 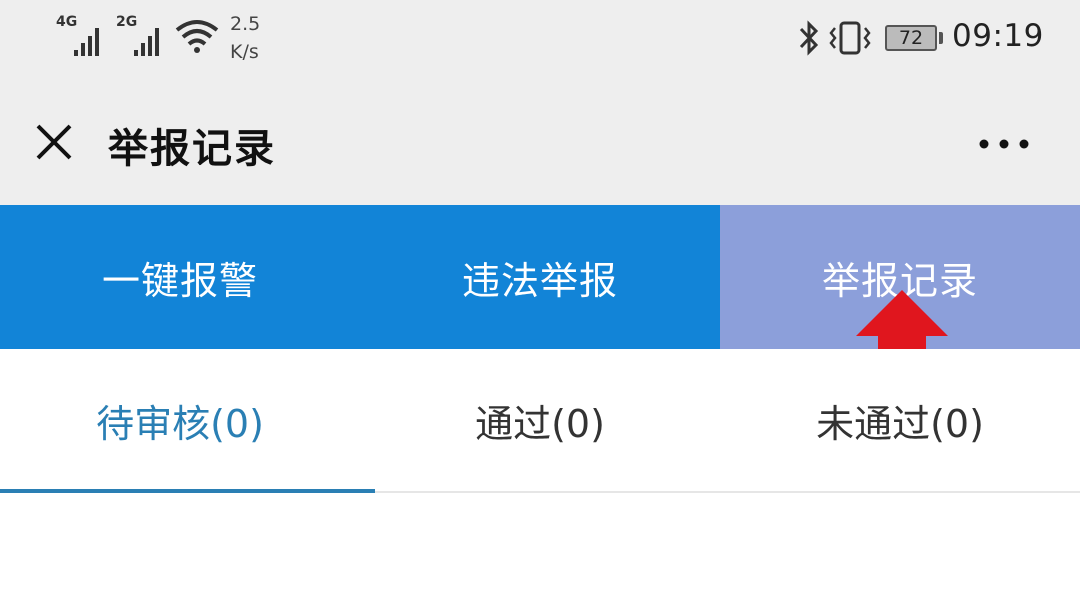 What do you see at coordinates (540, 39) in the screenshot?
I see `status-bar: 4G 2G 2.5 K/s 72 09:19` at bounding box center [540, 39].